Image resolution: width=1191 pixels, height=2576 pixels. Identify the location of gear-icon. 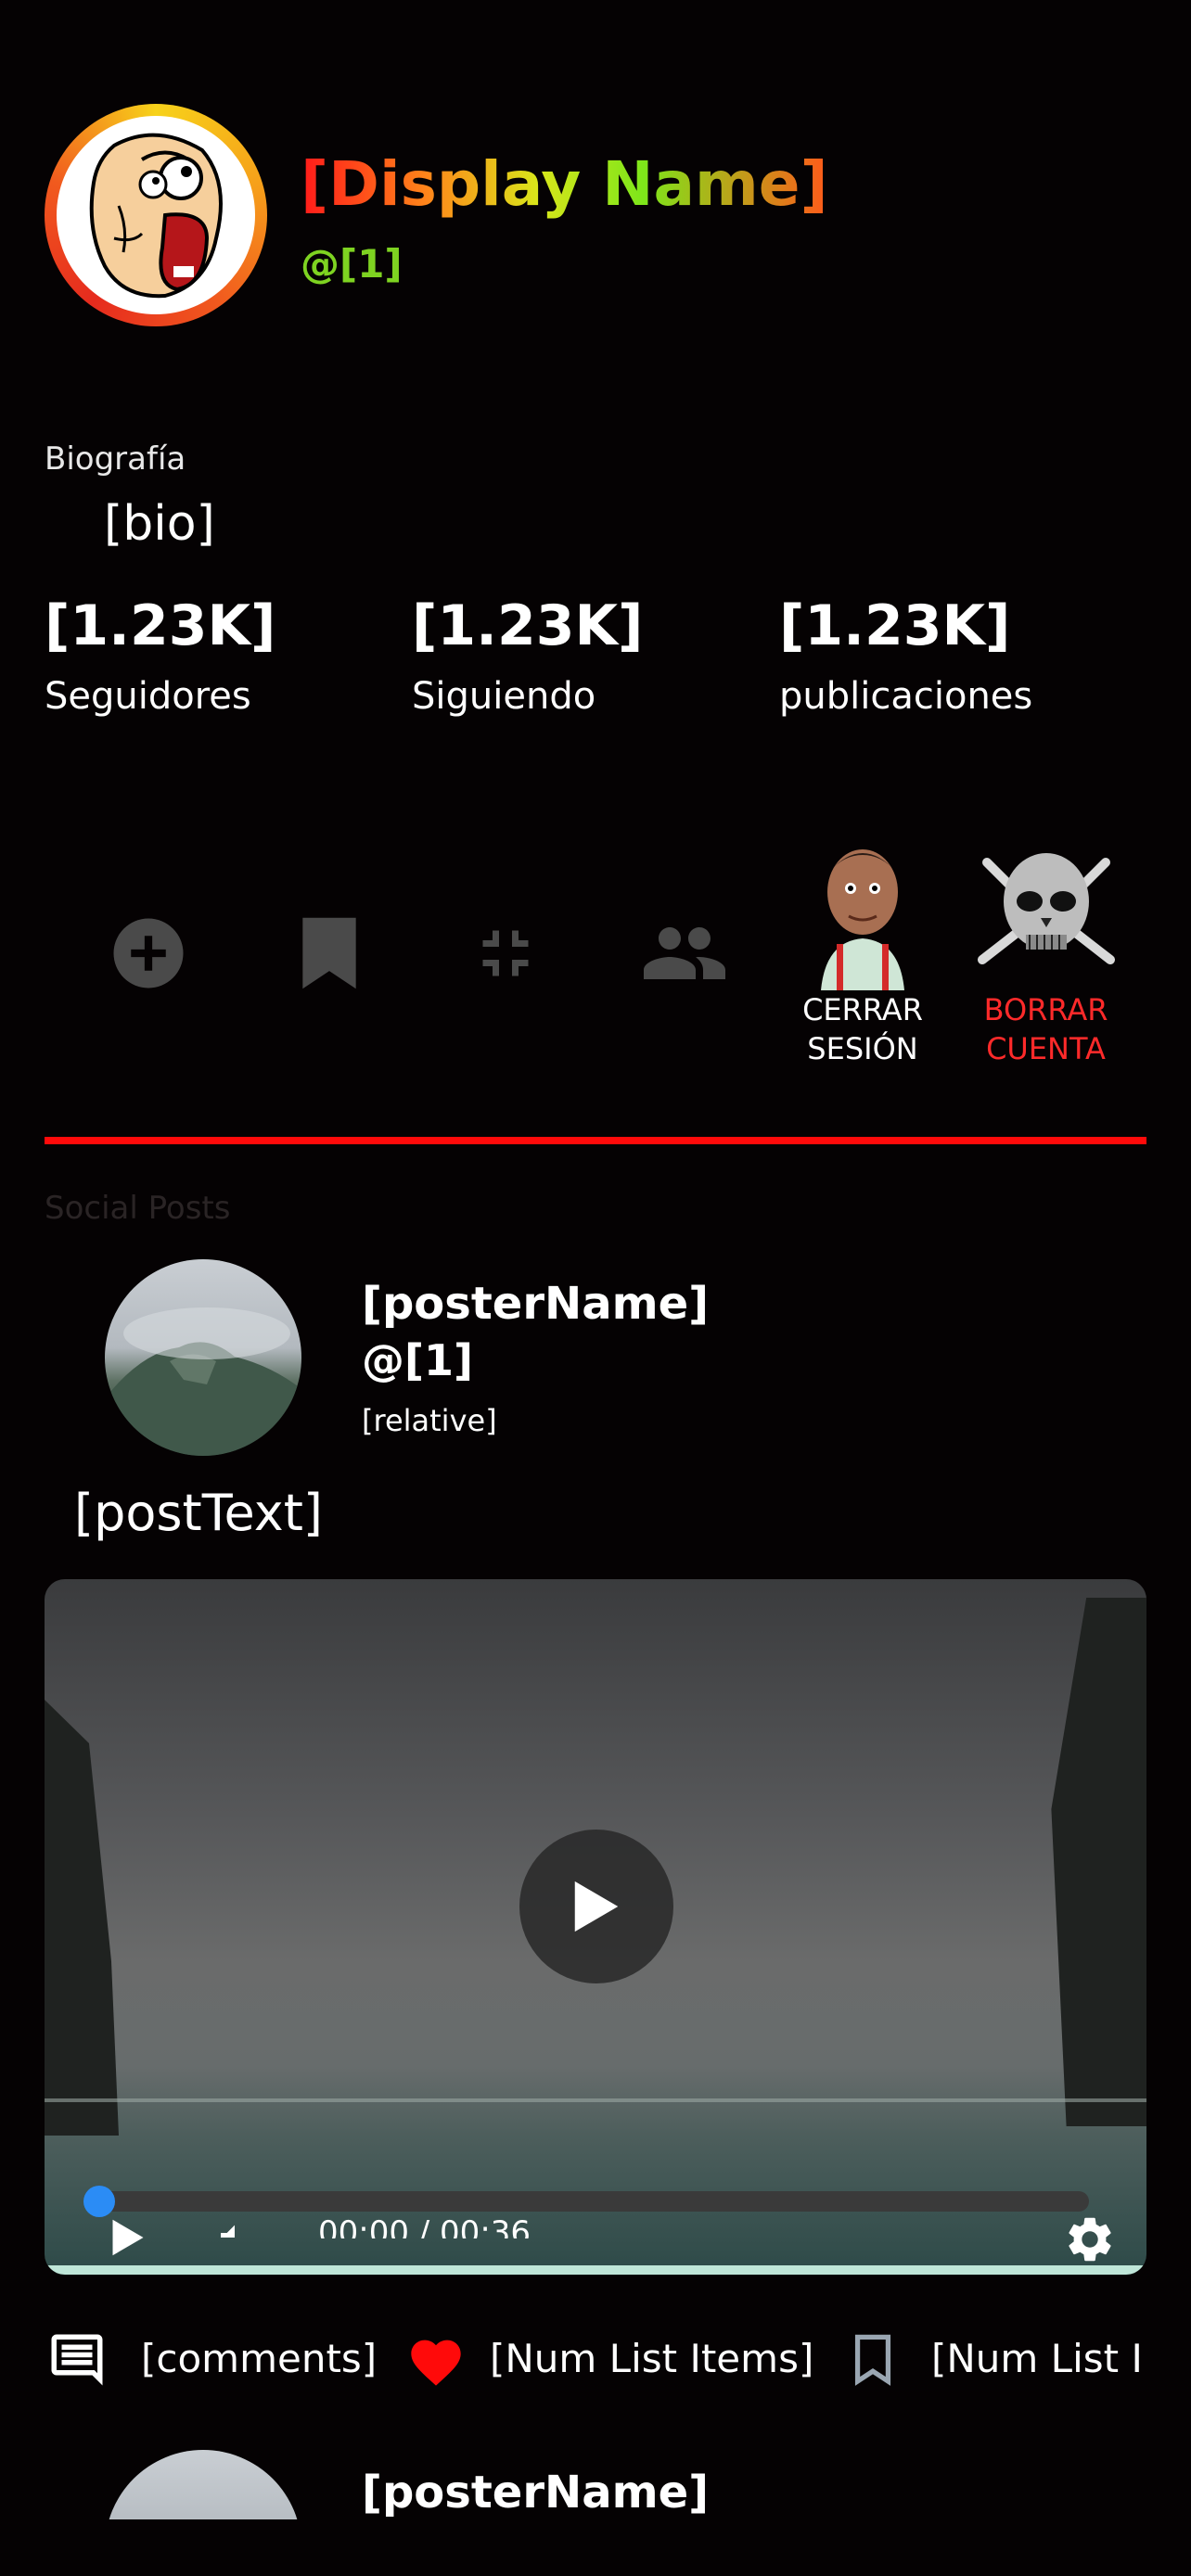
(1090, 2239).